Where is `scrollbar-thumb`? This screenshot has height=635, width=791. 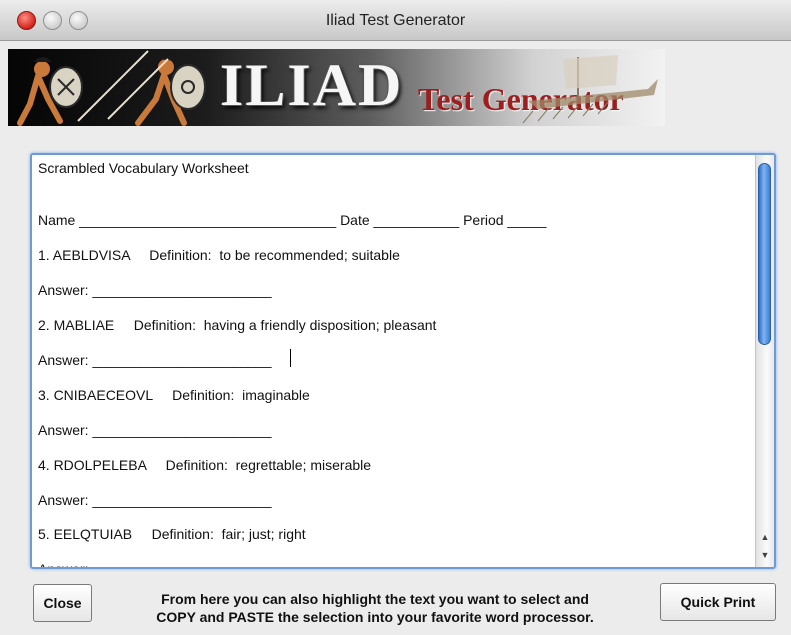
scrollbar-thumb is located at coordinates (764, 254).